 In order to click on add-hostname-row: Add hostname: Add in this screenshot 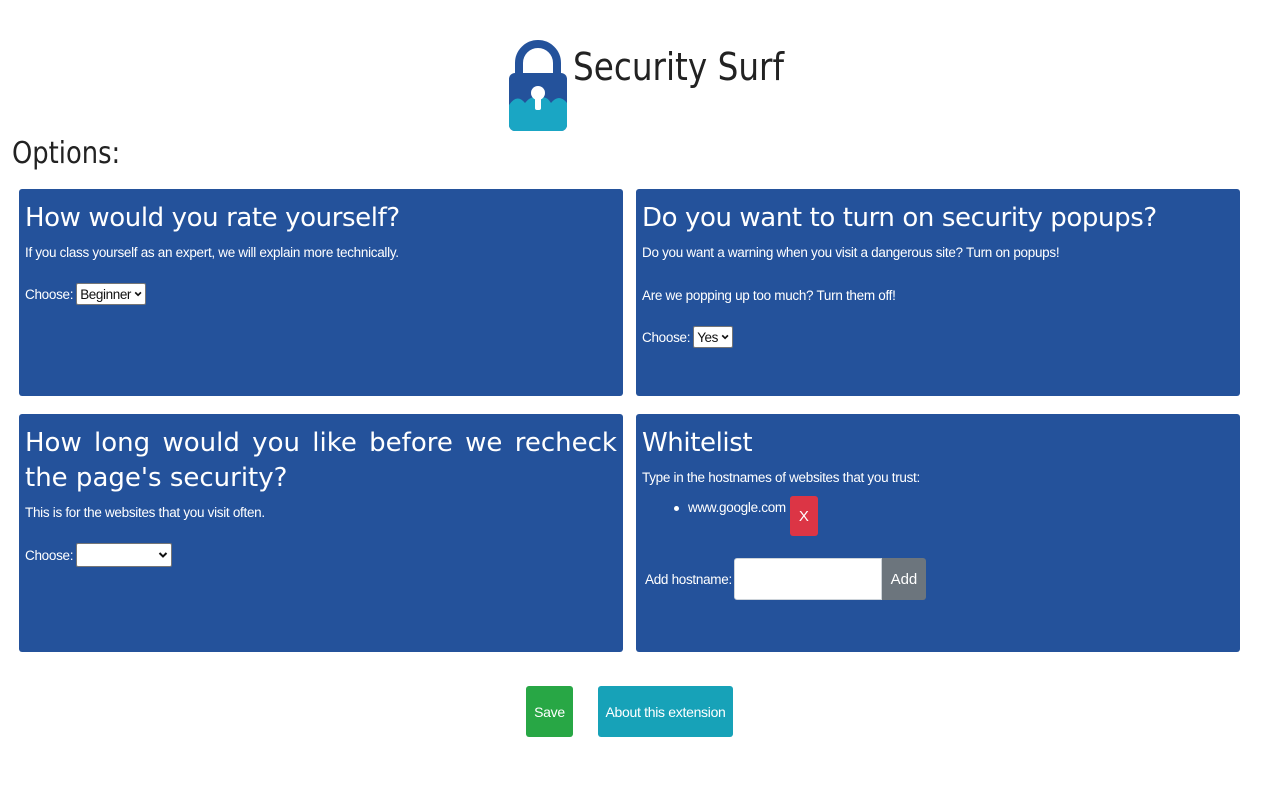, I will do `click(939, 579)`.